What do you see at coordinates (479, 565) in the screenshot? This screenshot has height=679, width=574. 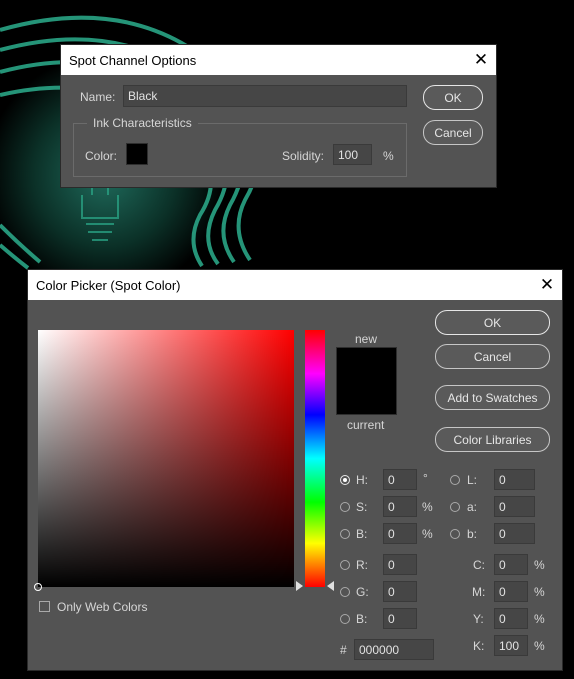 I see `cyan-label: C:` at bounding box center [479, 565].